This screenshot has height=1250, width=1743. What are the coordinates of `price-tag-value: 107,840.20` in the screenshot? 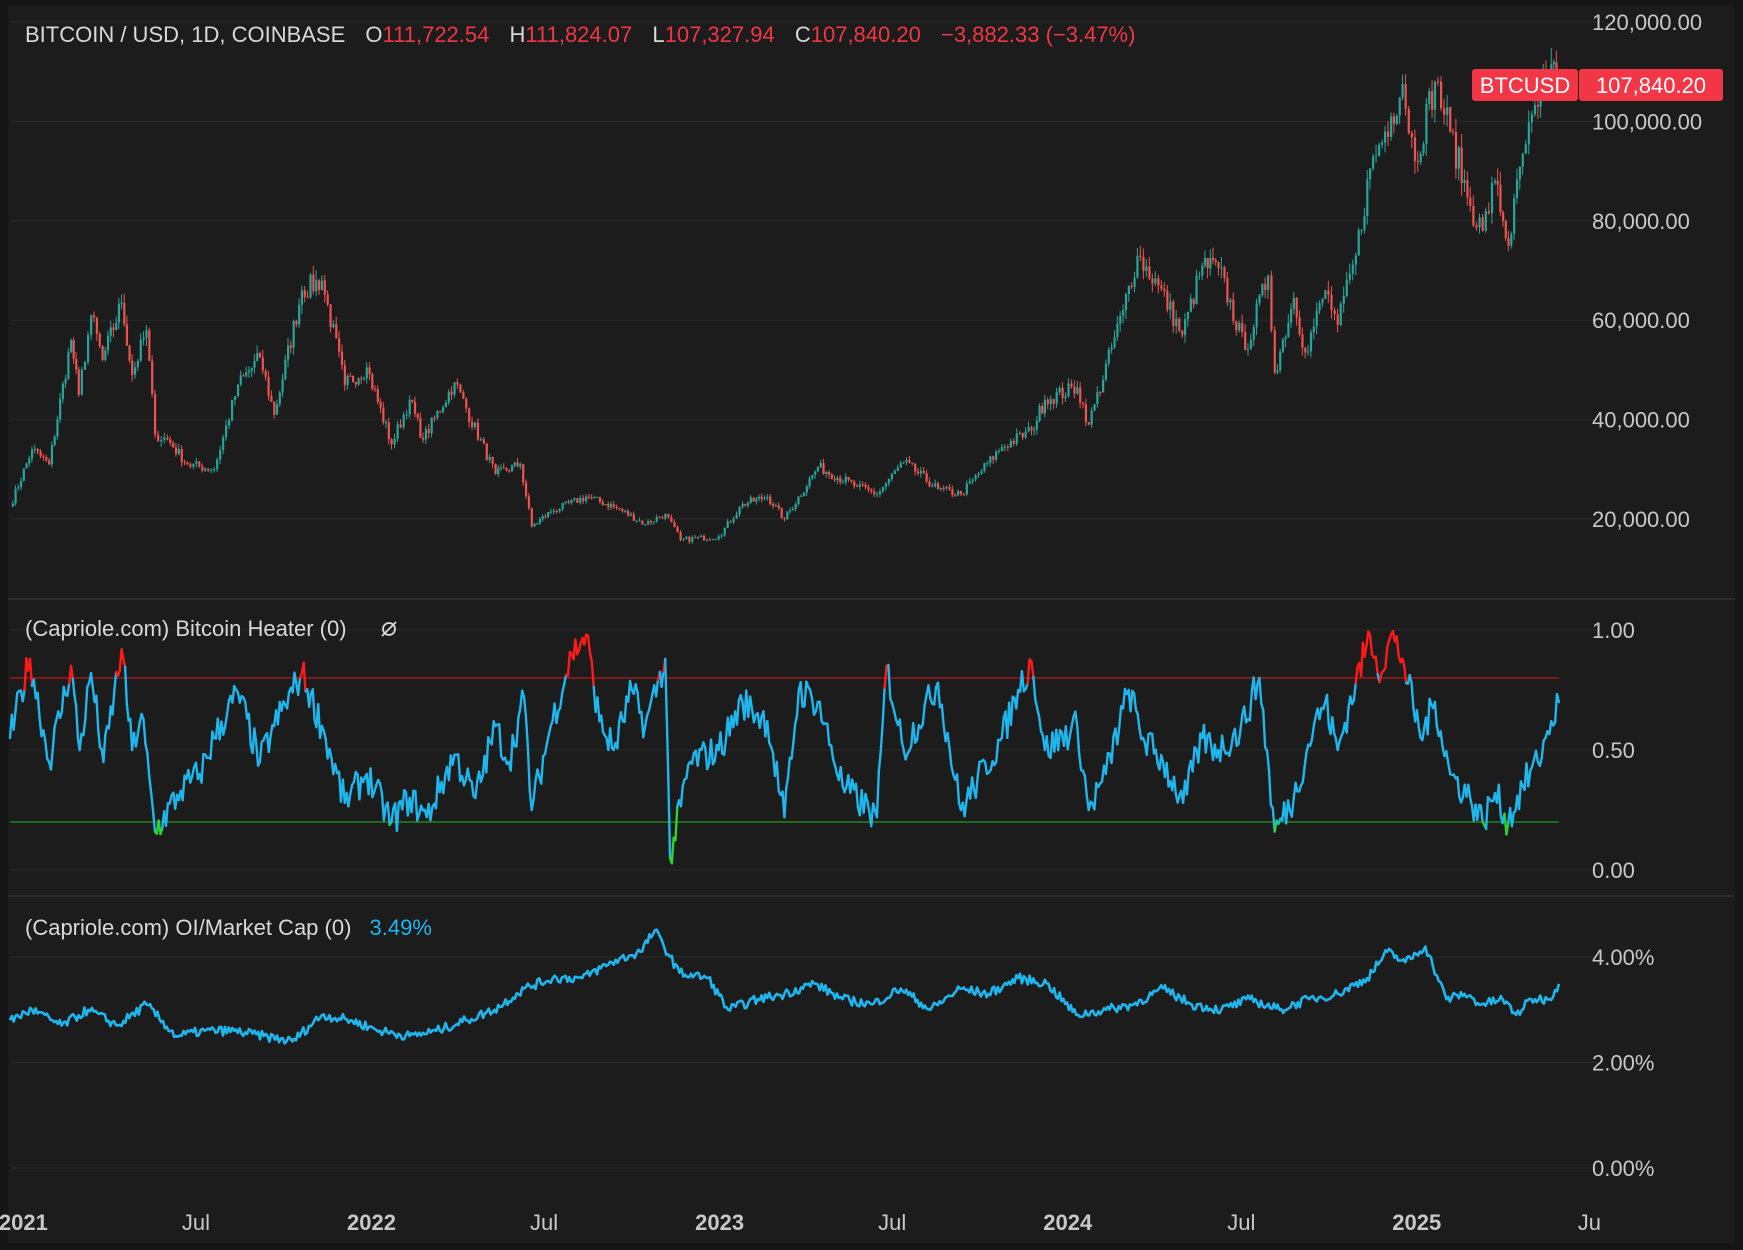 It's located at (1651, 85).